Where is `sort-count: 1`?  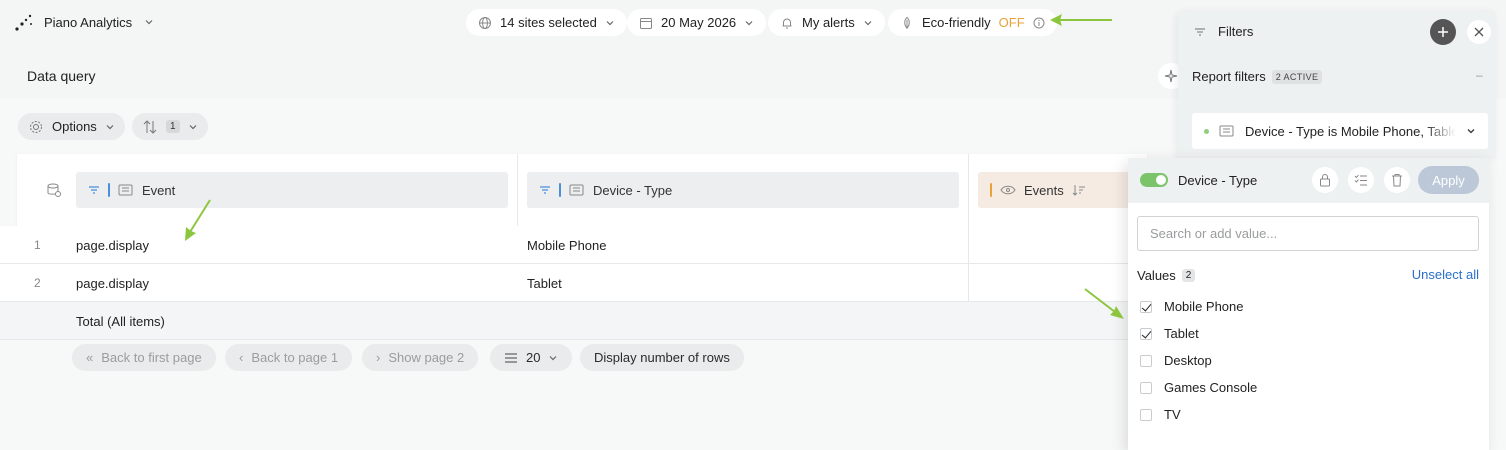
sort-count: 1 is located at coordinates (173, 126).